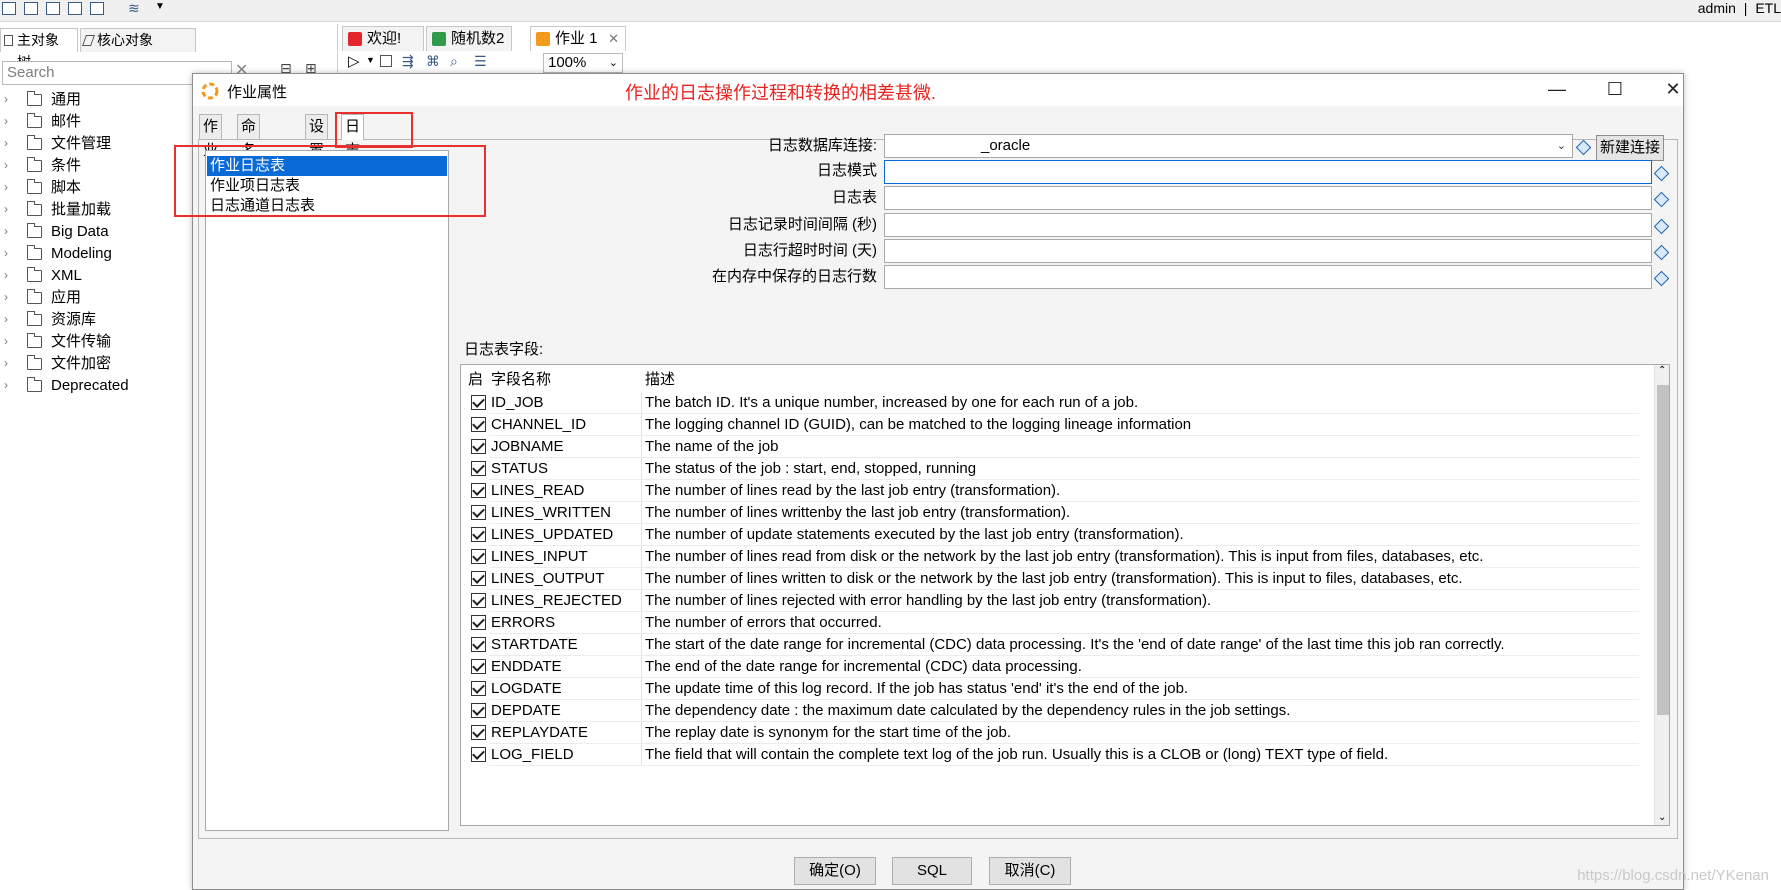 This screenshot has width=1781, height=890. I want to click on tree-item-scripting: › 脚本, so click(100, 188).